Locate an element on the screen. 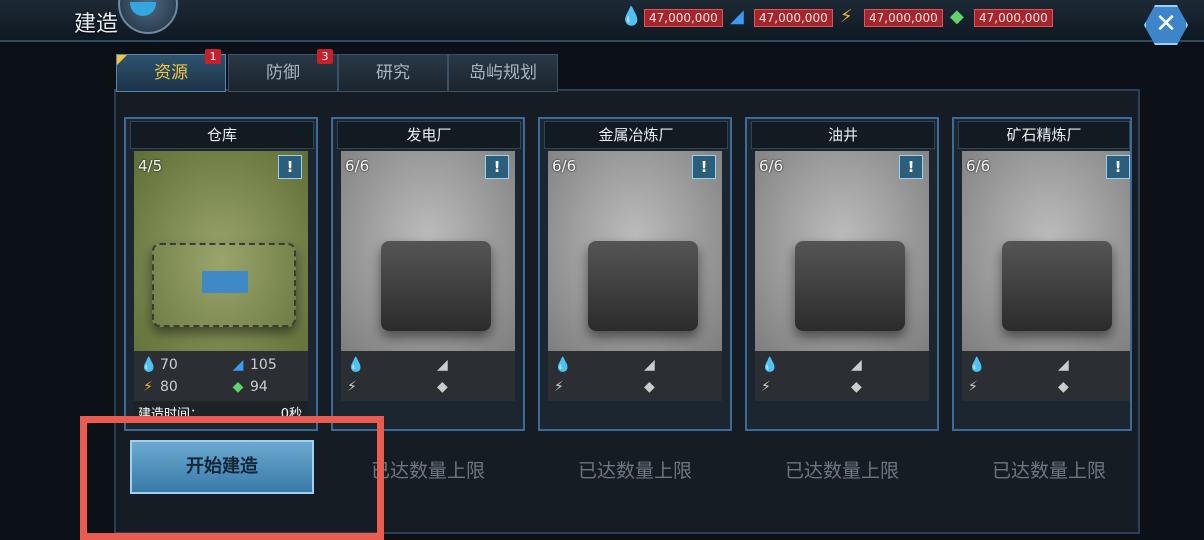 The width and height of the screenshot is (1204, 540). emblem-icon is located at coordinates (148, 17).